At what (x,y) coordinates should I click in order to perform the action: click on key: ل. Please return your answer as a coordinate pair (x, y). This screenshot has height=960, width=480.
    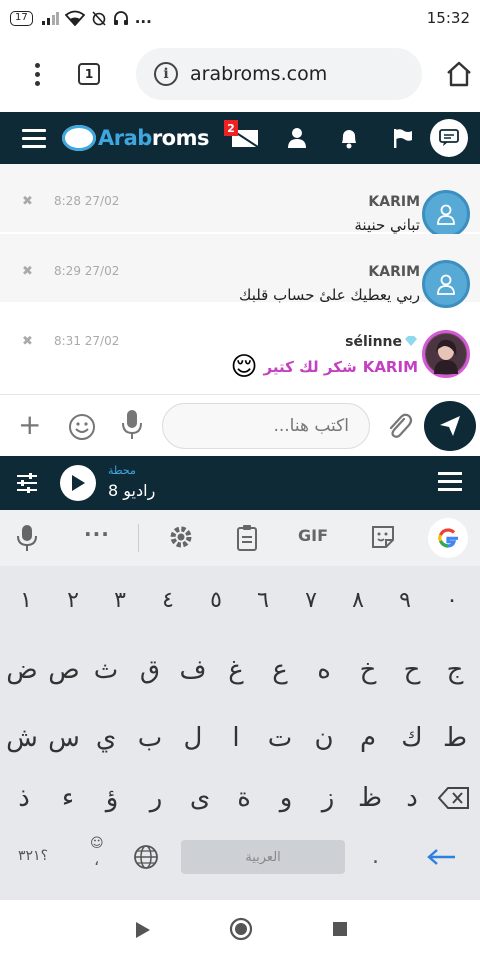
    Looking at the image, I should click on (193, 738).